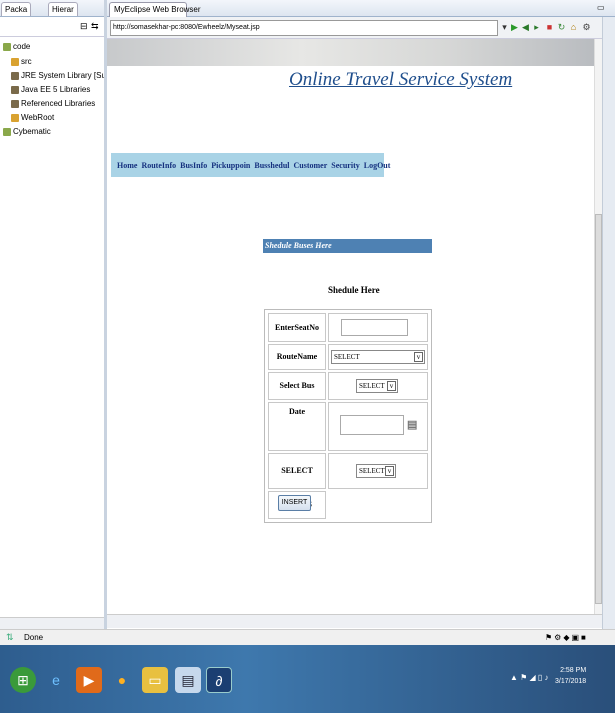  Describe the element at coordinates (354, 621) in the screenshot. I see `horizontal-scrollbar` at that location.